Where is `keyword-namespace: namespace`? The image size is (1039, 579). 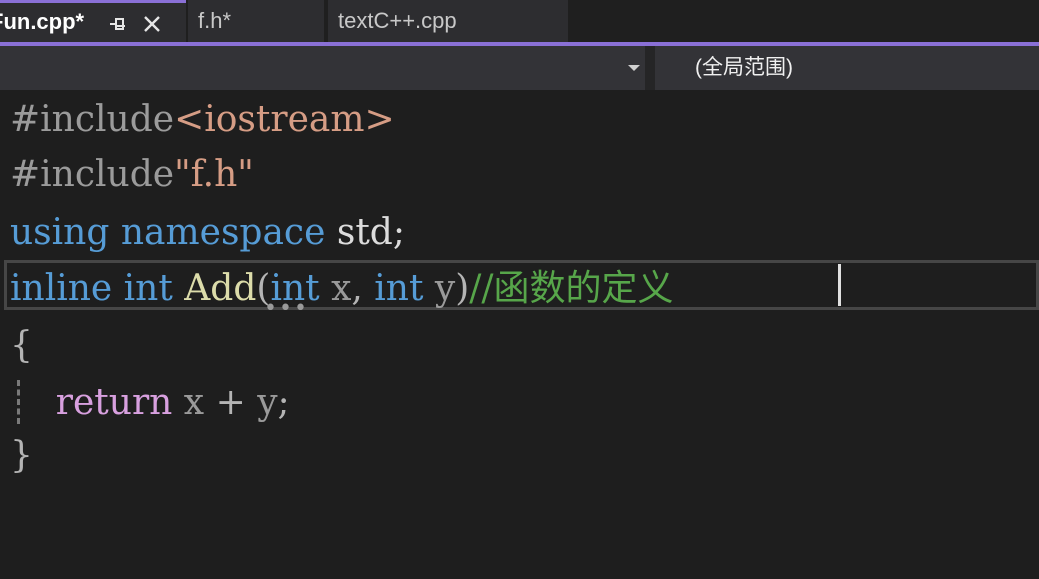 keyword-namespace: namespace is located at coordinates (223, 232).